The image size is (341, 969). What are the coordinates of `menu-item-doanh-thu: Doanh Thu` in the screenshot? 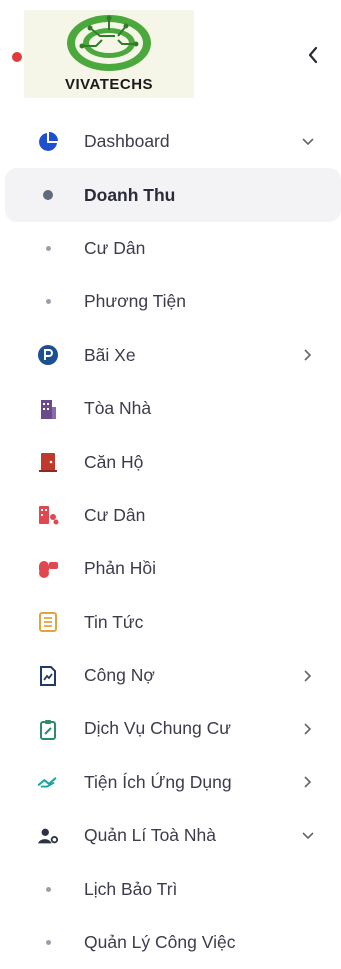 It's located at (173, 195).